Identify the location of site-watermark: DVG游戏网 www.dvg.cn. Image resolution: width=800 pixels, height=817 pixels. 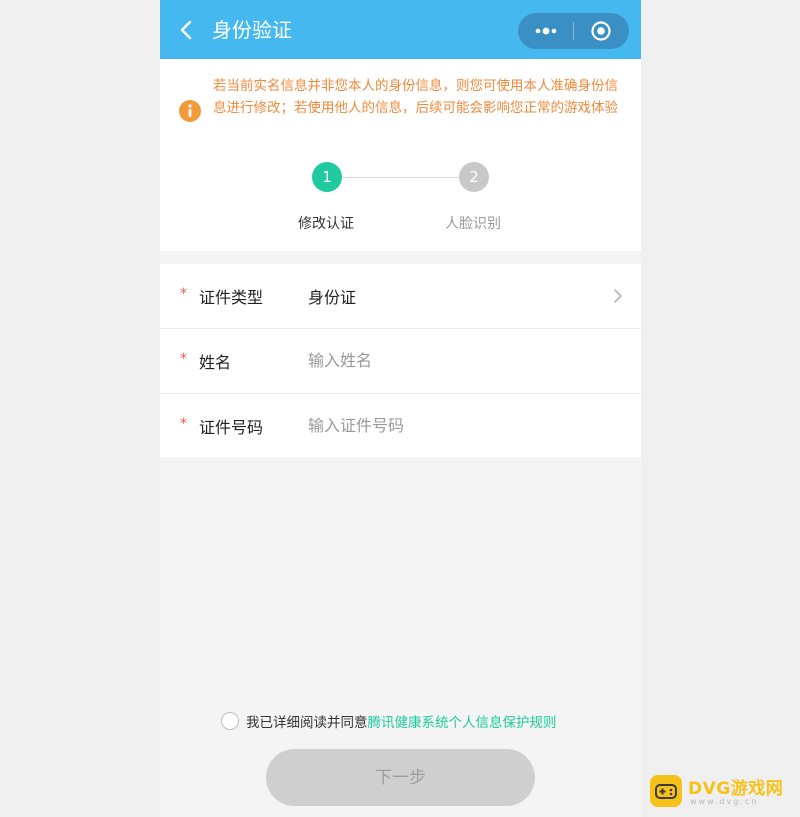
(722, 792).